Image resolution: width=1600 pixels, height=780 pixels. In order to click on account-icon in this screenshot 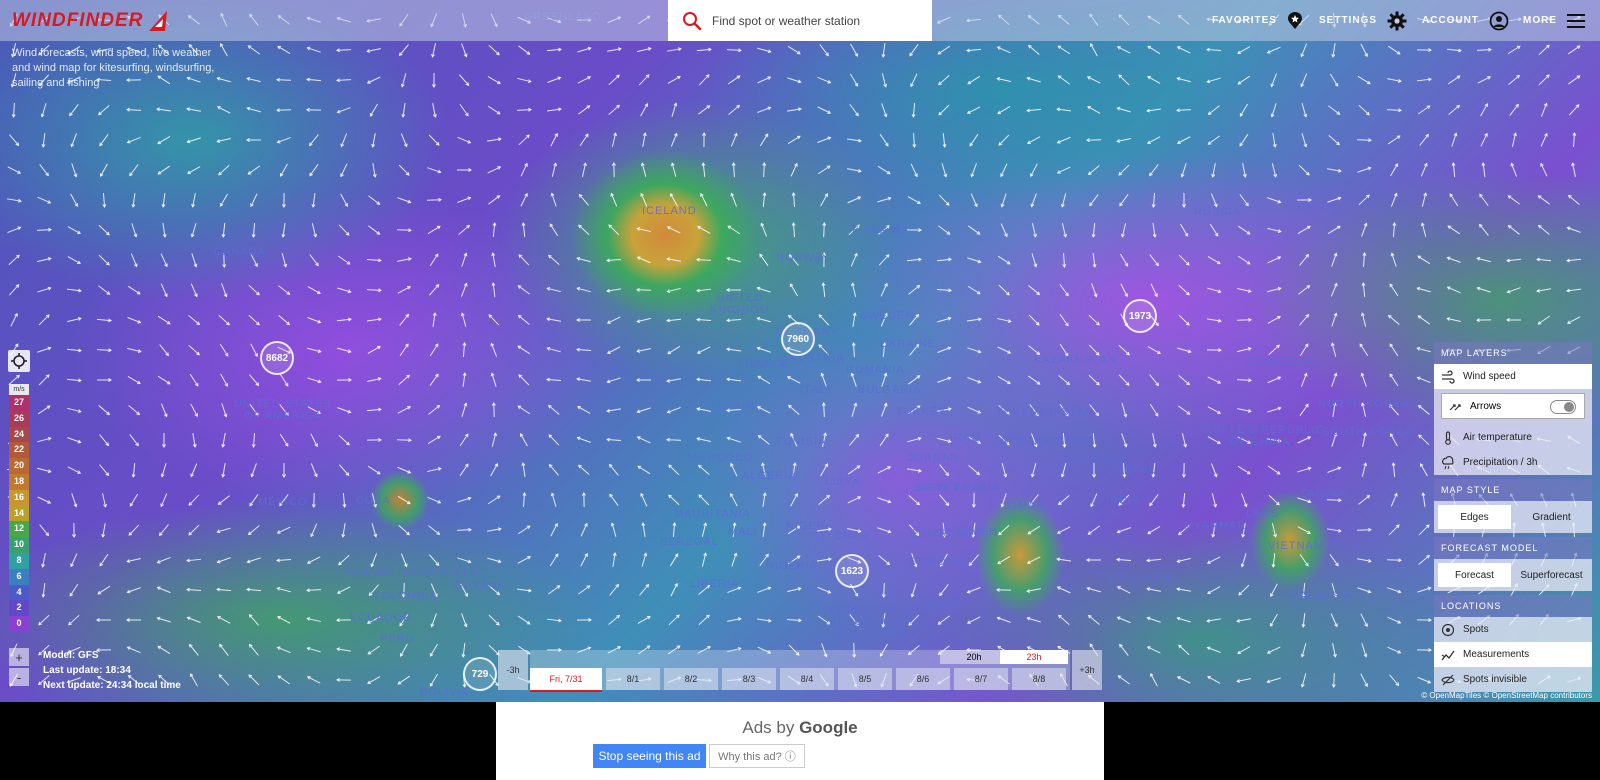, I will do `click(1499, 20)`.